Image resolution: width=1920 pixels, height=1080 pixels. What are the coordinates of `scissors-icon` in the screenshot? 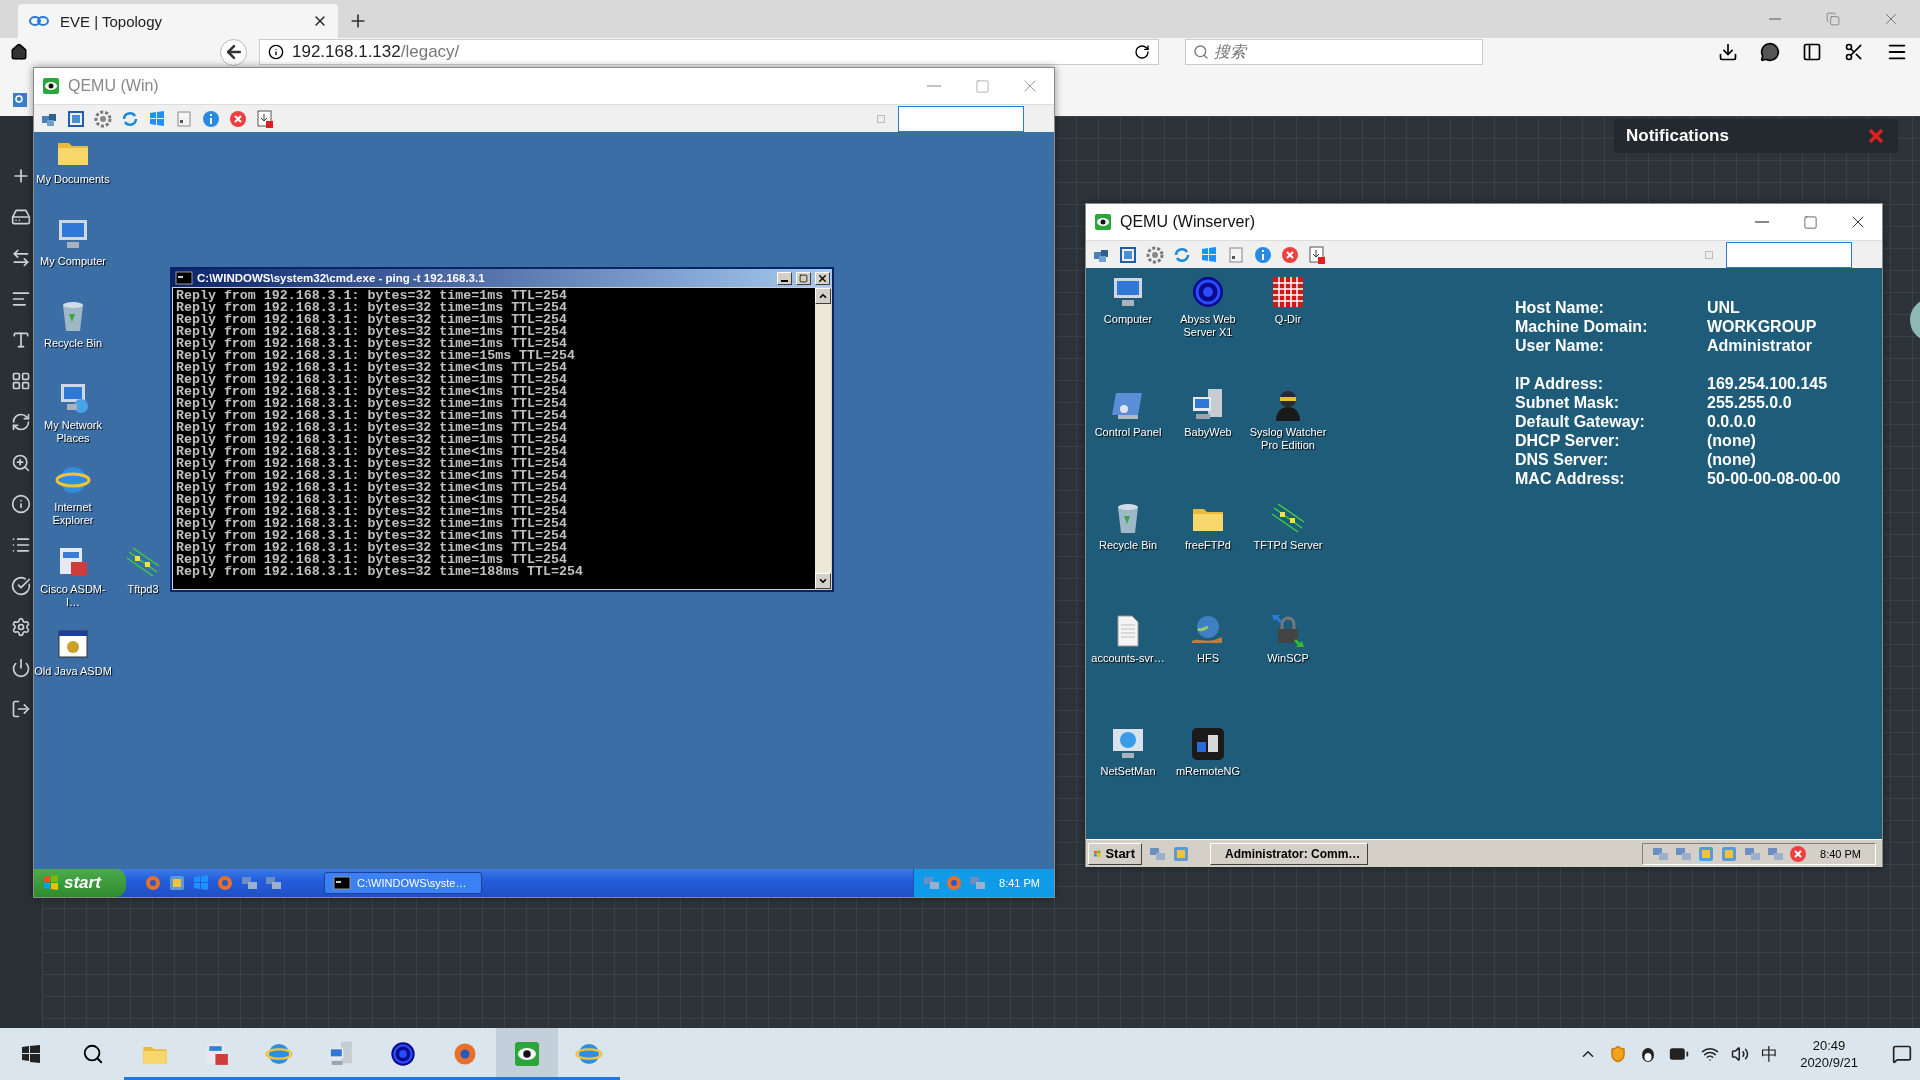 It's located at (1854, 52).